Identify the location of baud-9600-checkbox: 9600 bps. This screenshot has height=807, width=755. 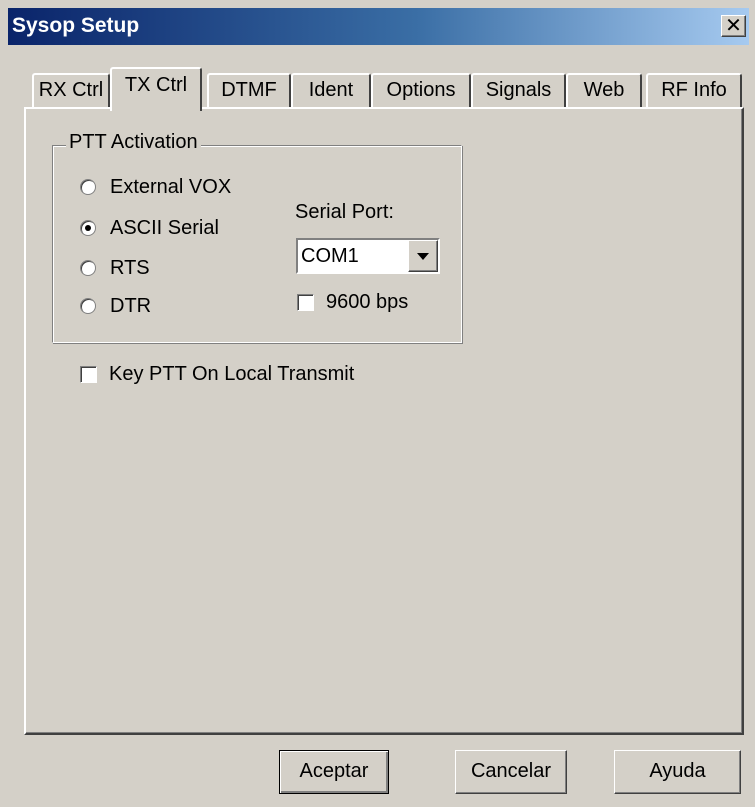
(352, 302).